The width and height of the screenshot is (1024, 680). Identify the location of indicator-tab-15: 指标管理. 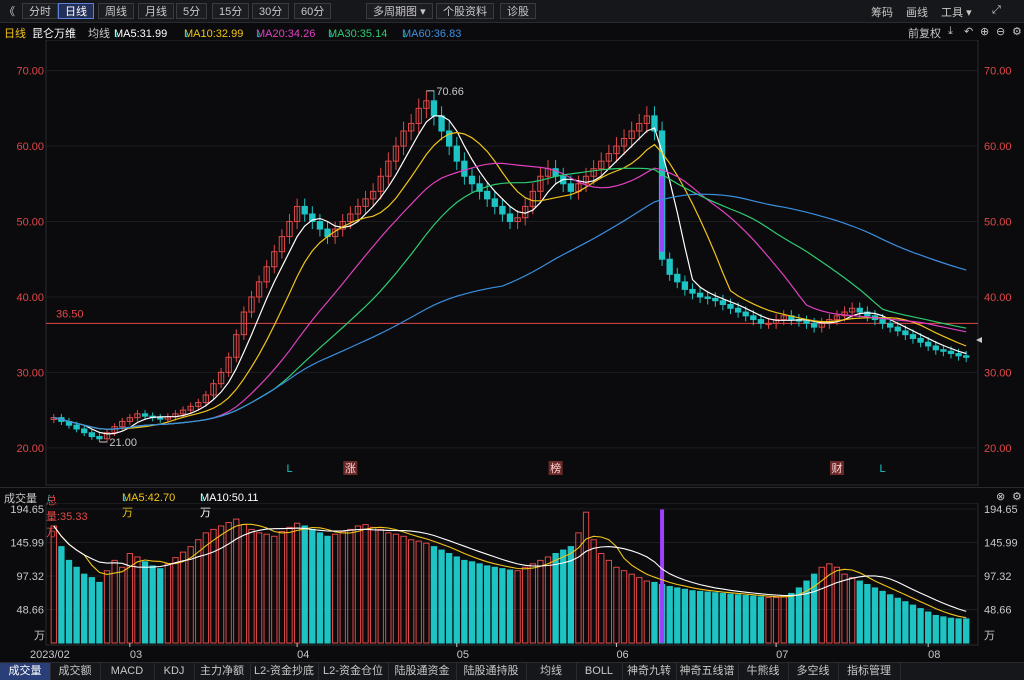
(869, 671).